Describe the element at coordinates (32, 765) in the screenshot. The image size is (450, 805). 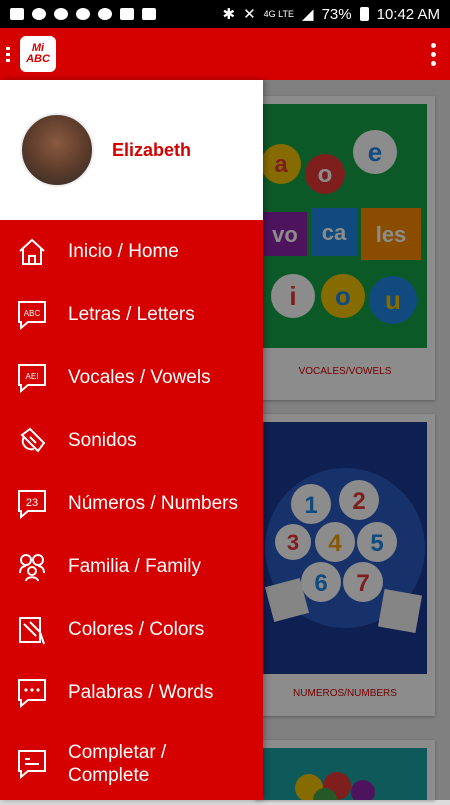
I see `complete-icon` at that location.